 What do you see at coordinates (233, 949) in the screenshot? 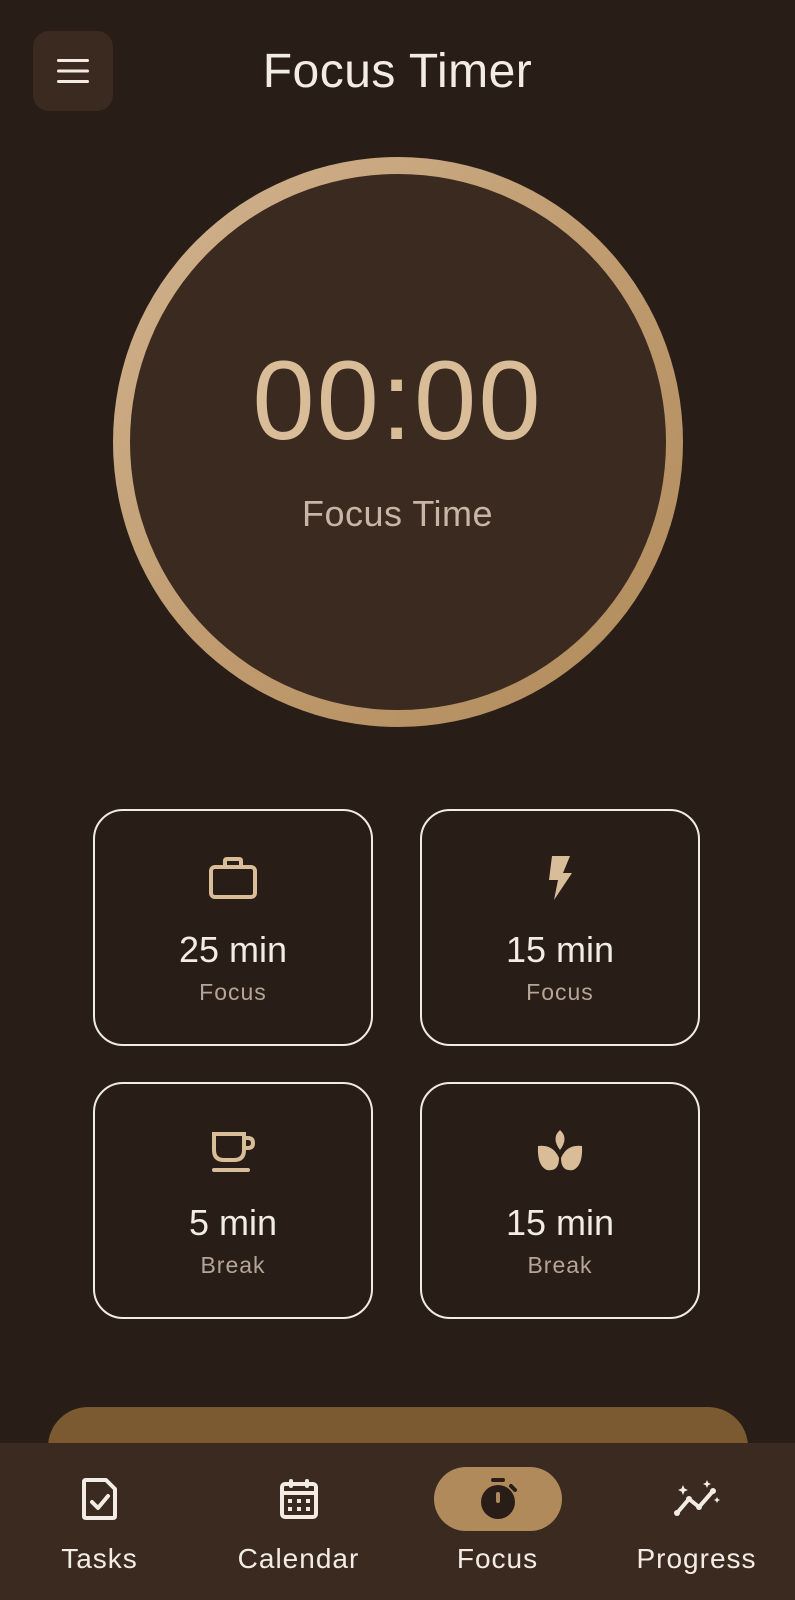
I see `preset-duration: 25 min` at bounding box center [233, 949].